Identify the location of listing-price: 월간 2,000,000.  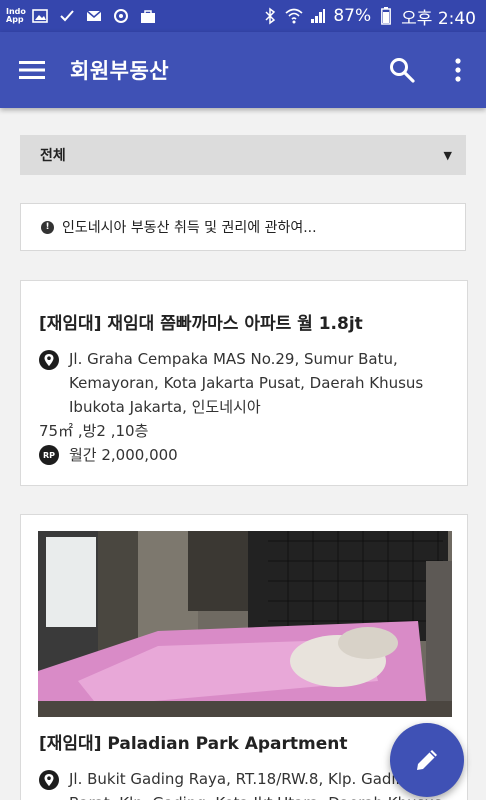
(123, 455).